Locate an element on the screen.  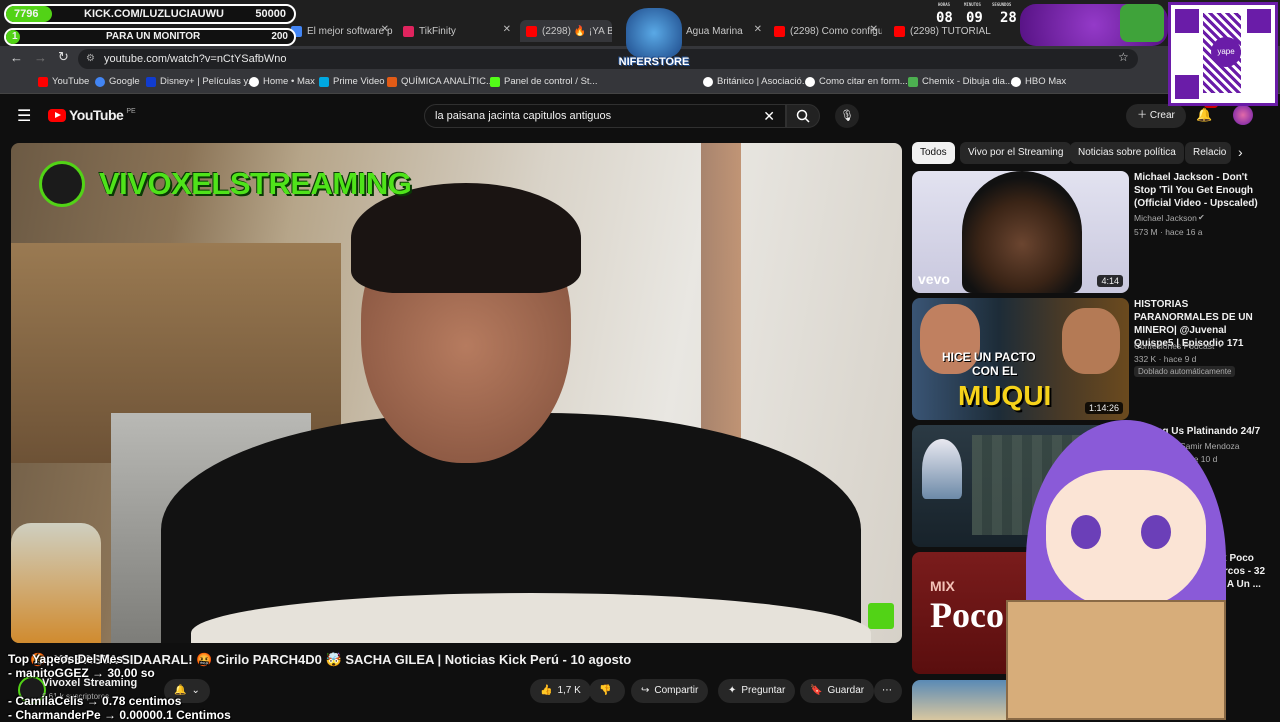
plus-icon: ＋ is located at coordinates (1143, 115).